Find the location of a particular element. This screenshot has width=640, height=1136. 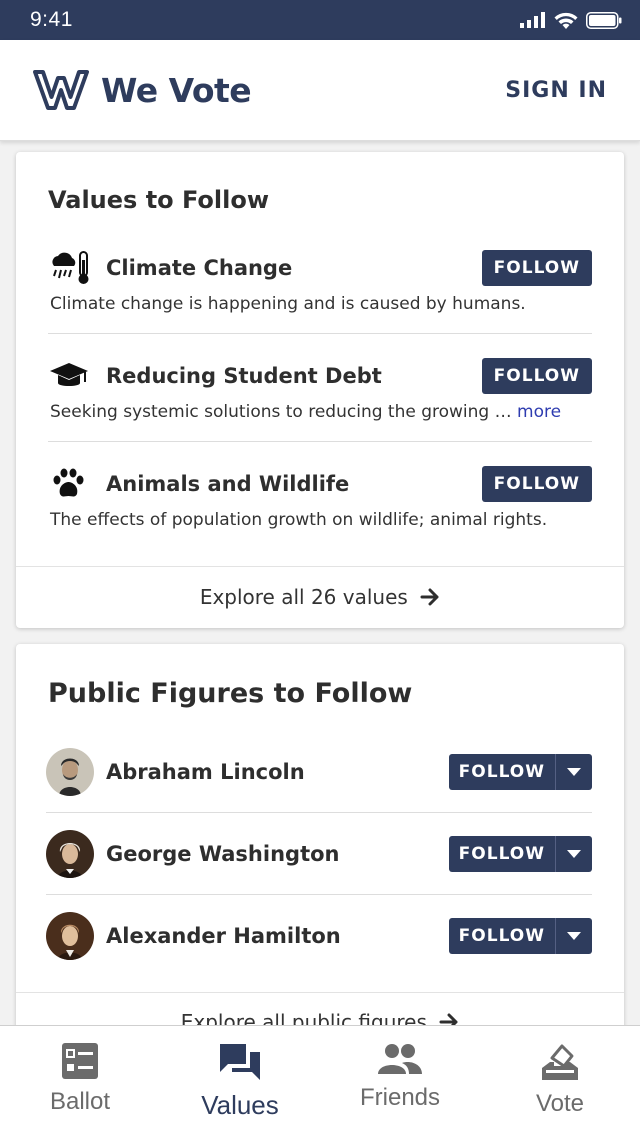

bottom-nav: Ballot Values Friends Vote is located at coordinates (320, 1080).